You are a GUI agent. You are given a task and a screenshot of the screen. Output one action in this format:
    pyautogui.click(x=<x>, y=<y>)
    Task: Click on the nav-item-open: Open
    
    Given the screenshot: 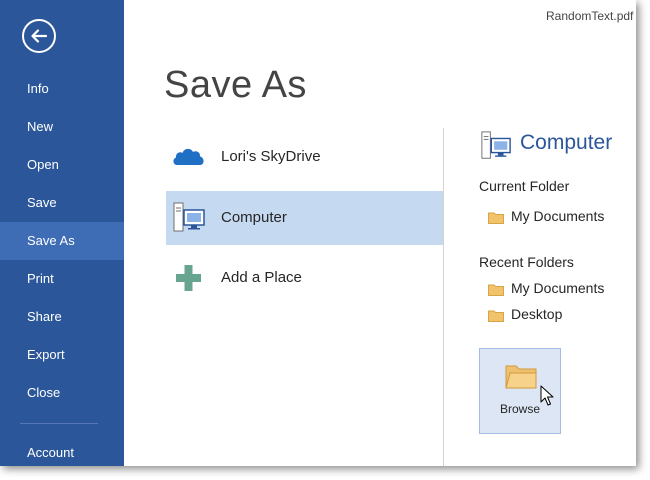 What is the action you would take?
    pyautogui.click(x=62, y=165)
    